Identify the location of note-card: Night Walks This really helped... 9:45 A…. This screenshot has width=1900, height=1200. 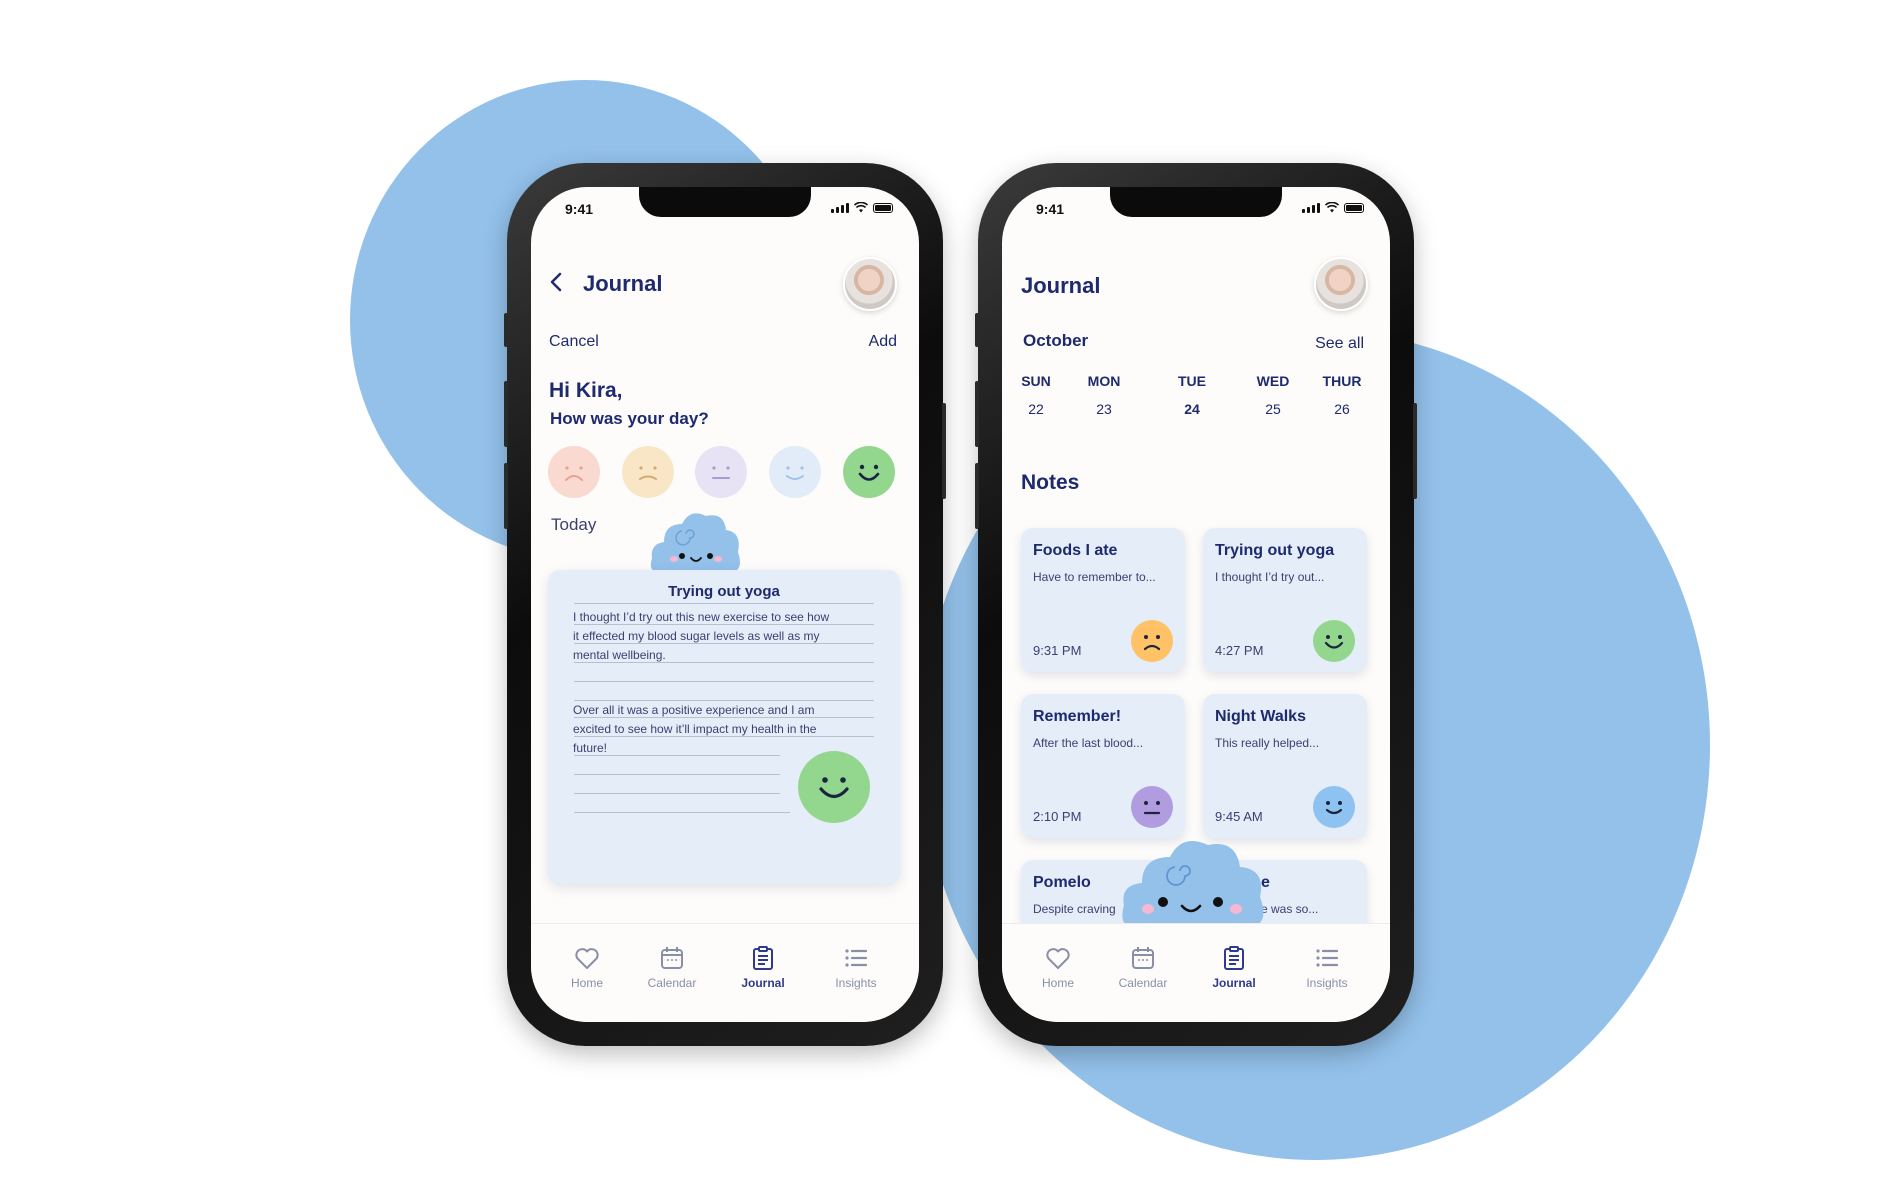
(1285, 766).